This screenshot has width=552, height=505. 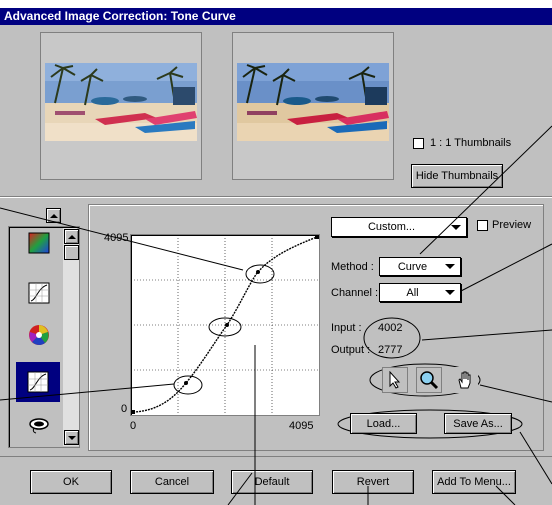 What do you see at coordinates (465, 380) in the screenshot?
I see `hand-icon` at bounding box center [465, 380].